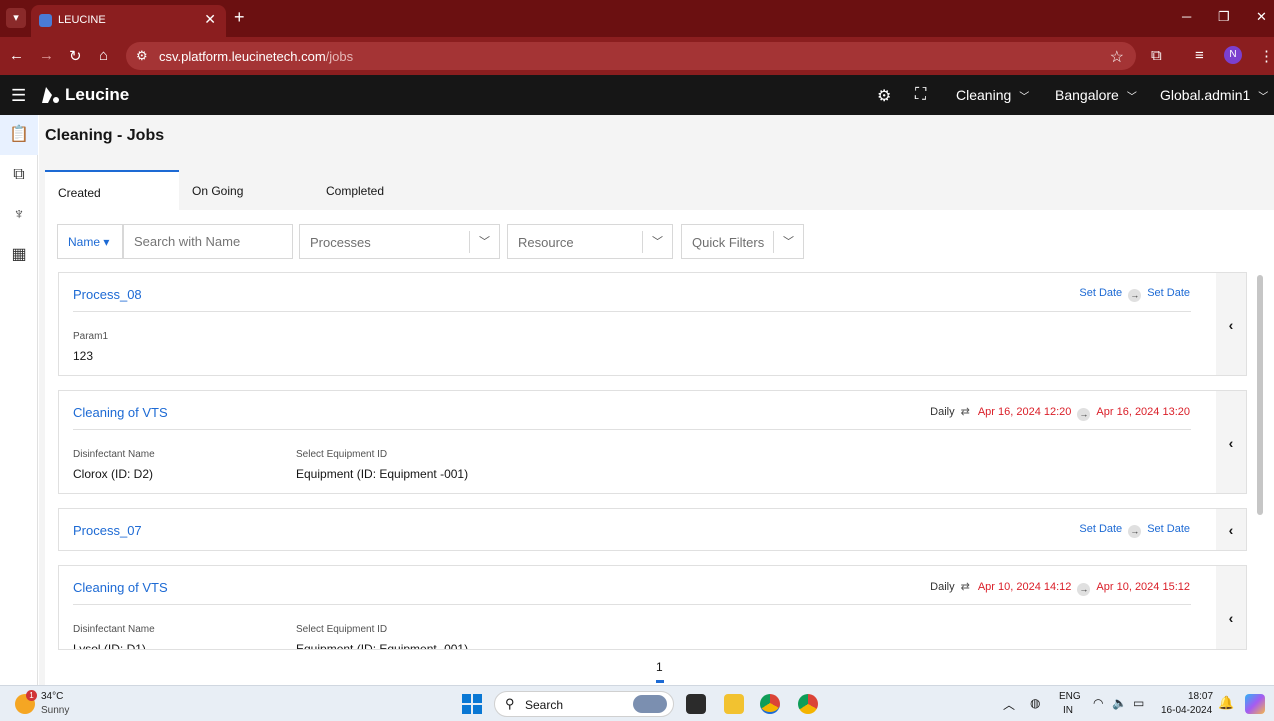 This screenshot has width=1274, height=721. What do you see at coordinates (1035, 703) in the screenshot?
I see `tray-network-status-icon: ◍` at bounding box center [1035, 703].